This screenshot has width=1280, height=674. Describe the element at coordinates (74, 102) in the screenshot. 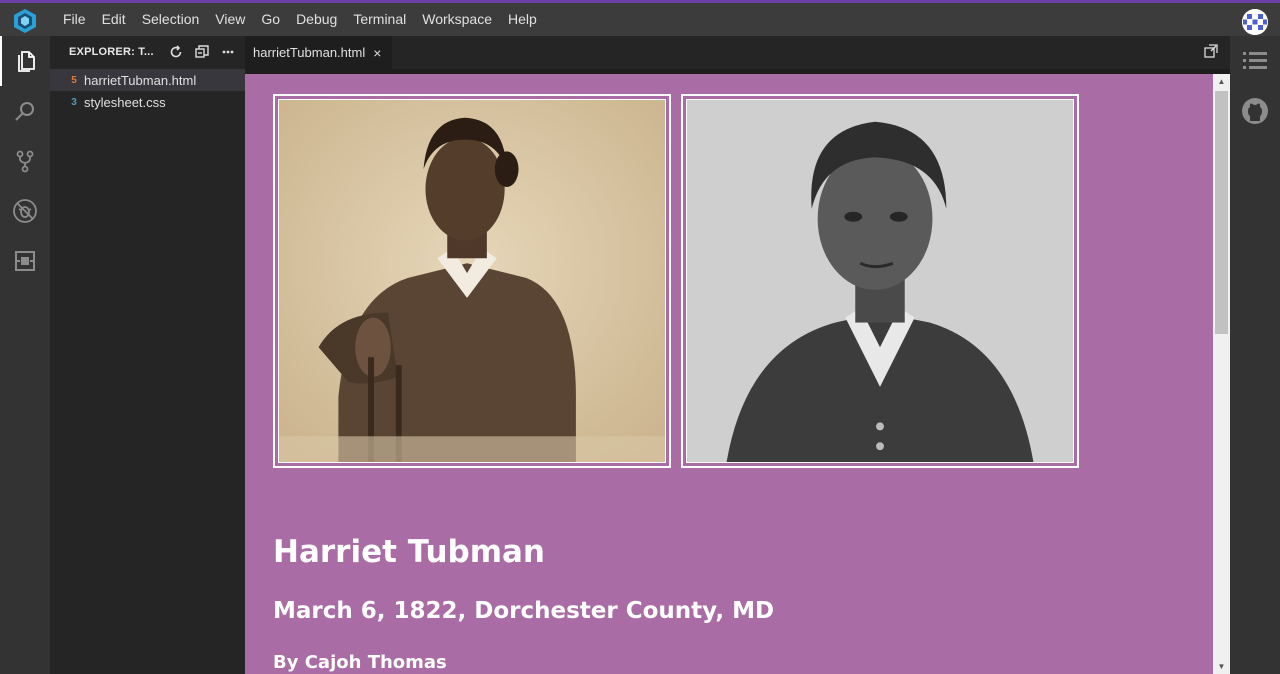

I see `css-file-icon: 3` at that location.